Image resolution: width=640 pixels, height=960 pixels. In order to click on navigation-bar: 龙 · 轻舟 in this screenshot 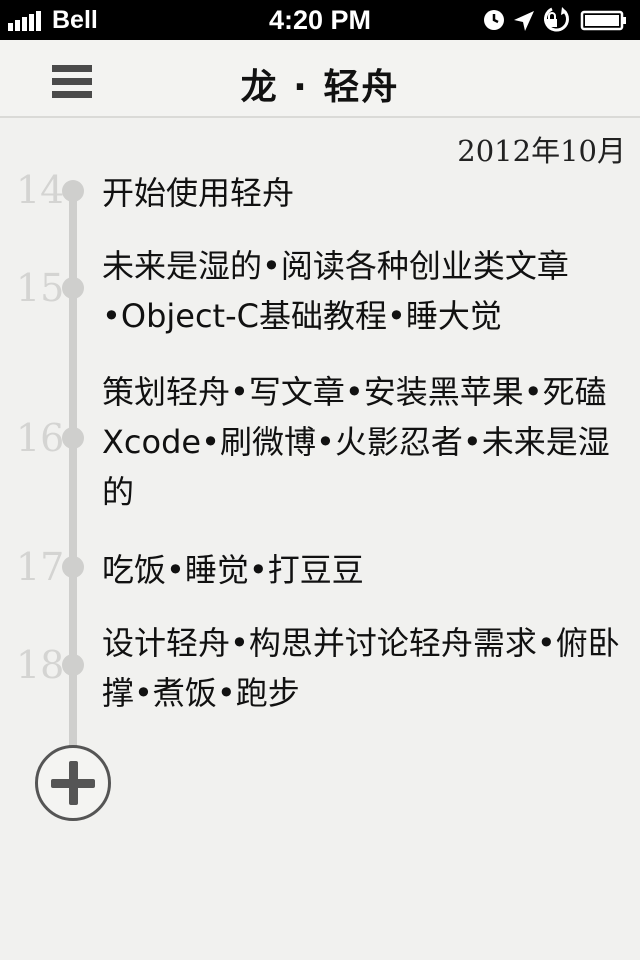, I will do `click(320, 79)`.